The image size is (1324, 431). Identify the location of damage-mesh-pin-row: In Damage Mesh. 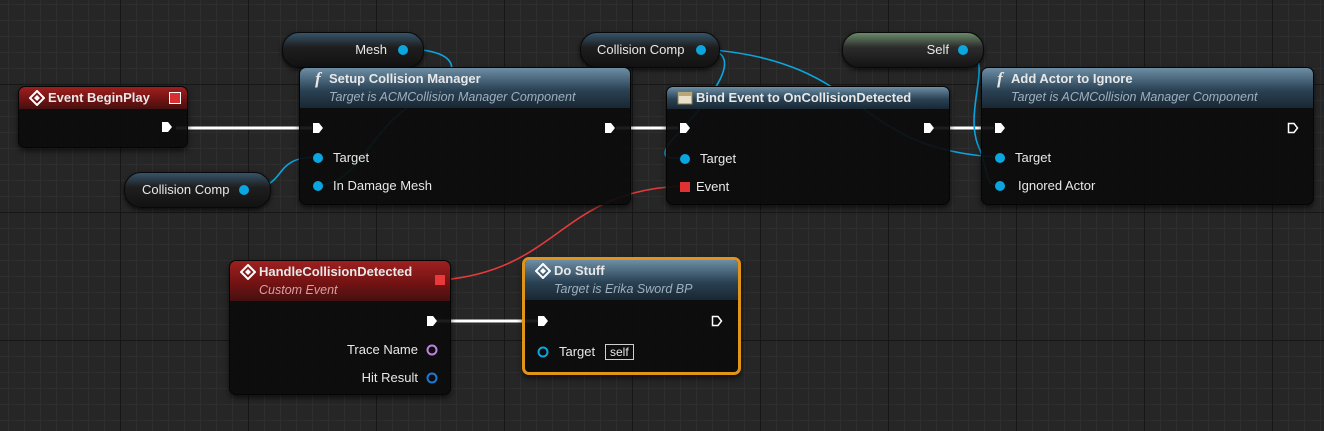
(412, 186).